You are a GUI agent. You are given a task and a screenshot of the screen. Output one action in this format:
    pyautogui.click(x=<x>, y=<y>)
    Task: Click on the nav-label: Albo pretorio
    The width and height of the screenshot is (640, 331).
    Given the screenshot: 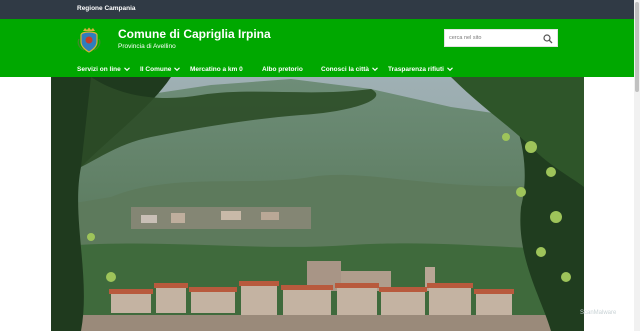 What is the action you would take?
    pyautogui.click(x=282, y=69)
    